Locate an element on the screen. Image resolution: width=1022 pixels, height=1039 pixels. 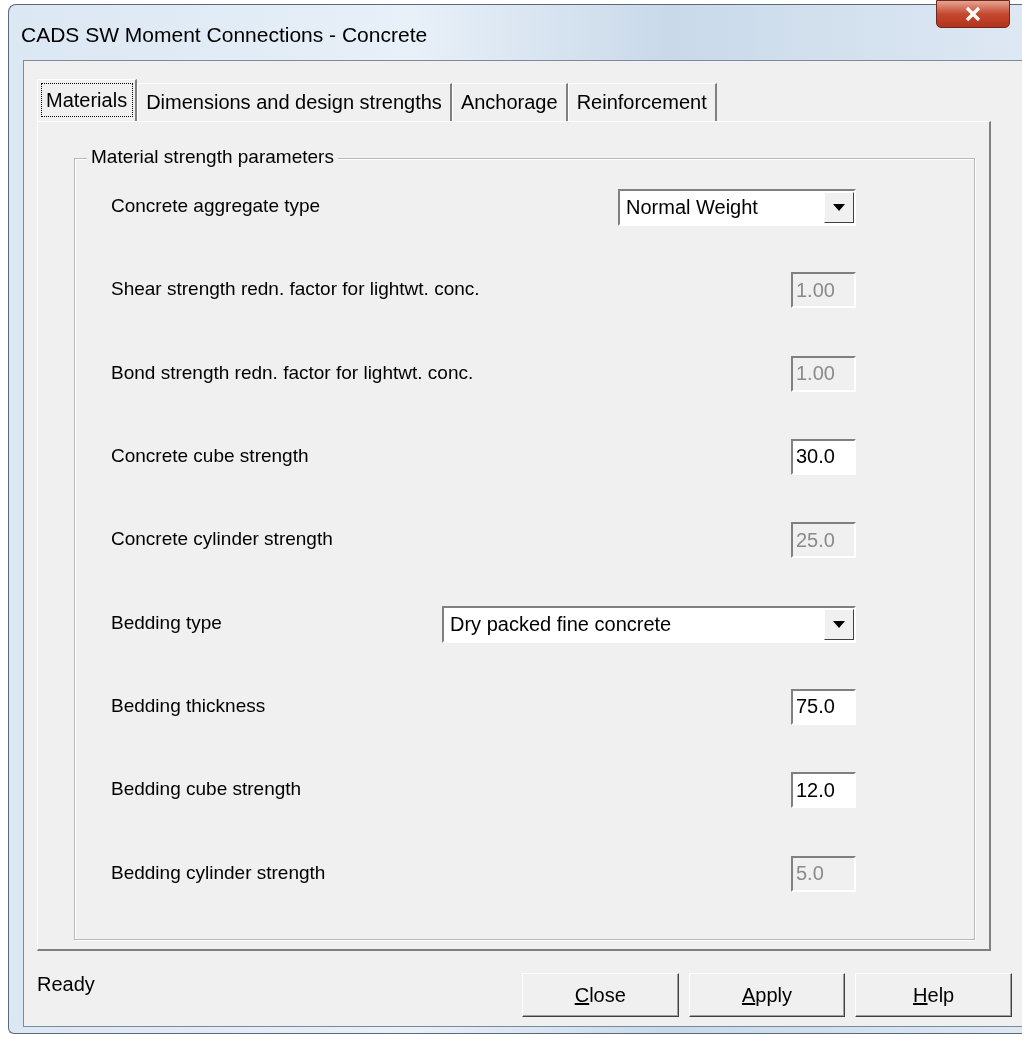
field-label: Bedding cube strength is located at coordinates (206, 789).